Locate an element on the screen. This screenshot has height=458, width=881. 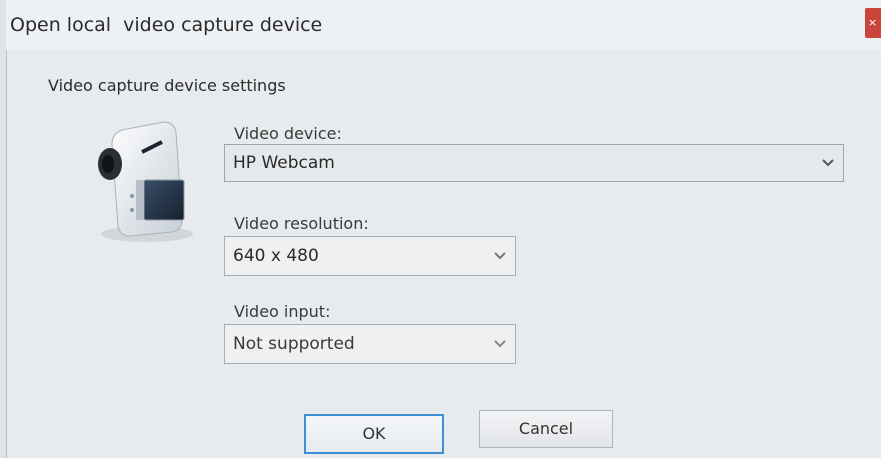
video-device-dropdown: HP Webcam is located at coordinates (534, 163).